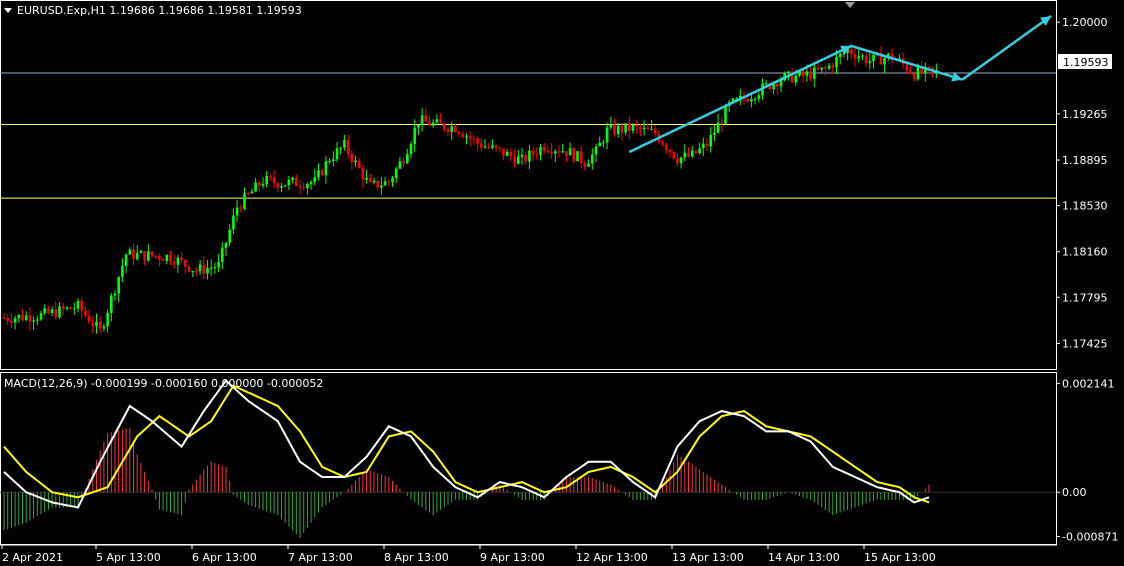 The image size is (1124, 566). Describe the element at coordinates (320, 557) in the screenshot. I see `time-tick-label: 7 Apr 13:00` at that location.